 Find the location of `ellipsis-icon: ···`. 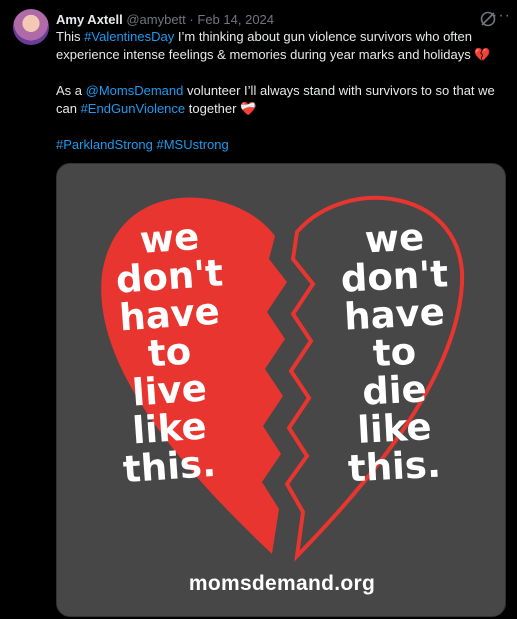

ellipsis-icon: ··· is located at coordinates (501, 16).